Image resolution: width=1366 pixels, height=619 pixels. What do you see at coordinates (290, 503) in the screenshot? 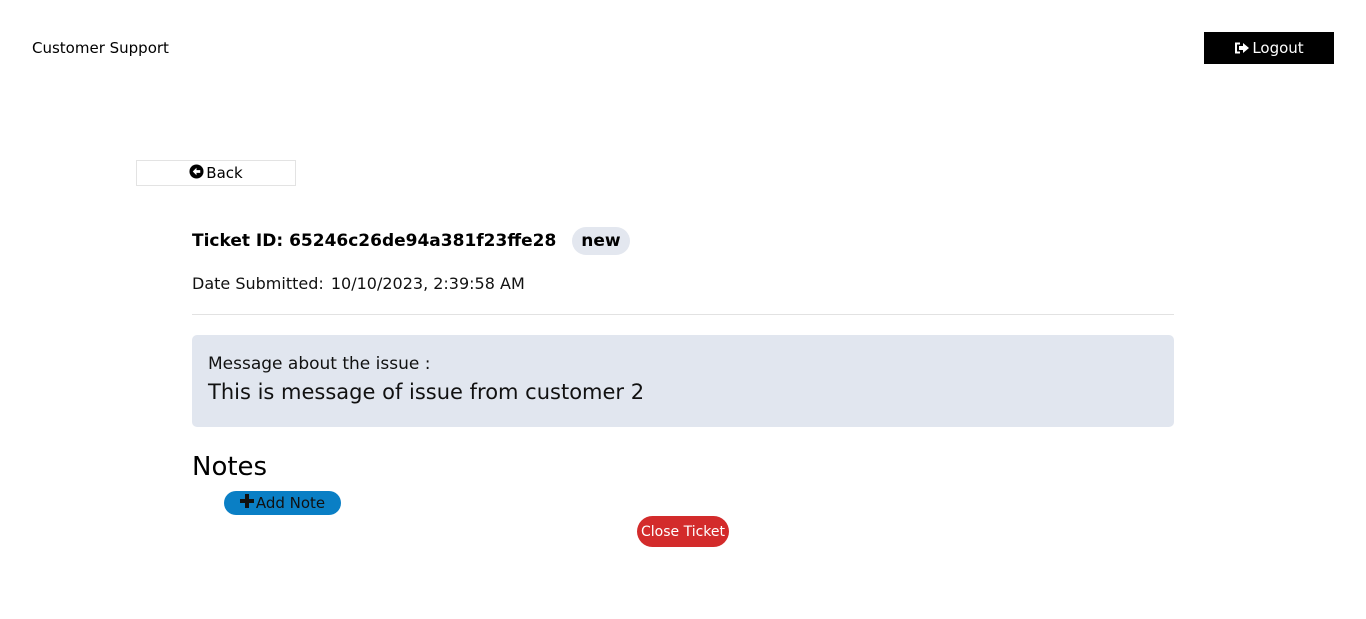
I see `add-note-label: Add Note` at bounding box center [290, 503].